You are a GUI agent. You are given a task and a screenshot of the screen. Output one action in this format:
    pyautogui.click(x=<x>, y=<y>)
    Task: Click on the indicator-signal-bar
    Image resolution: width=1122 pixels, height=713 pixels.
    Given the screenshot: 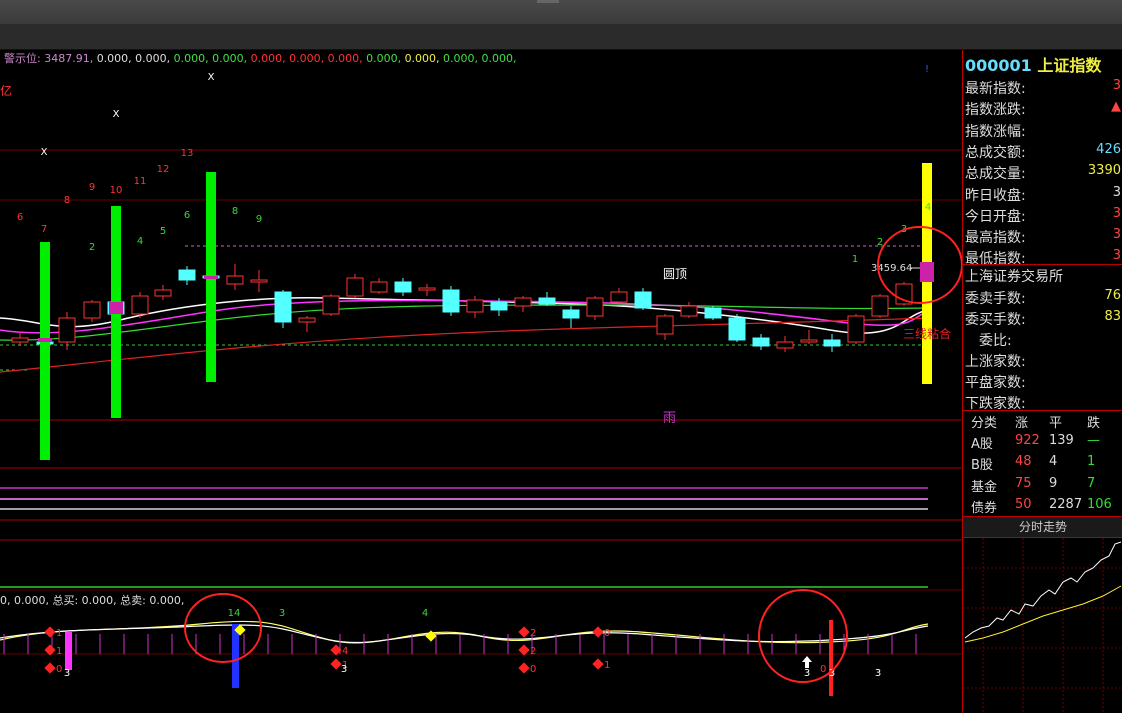 What is the action you would take?
    pyautogui.click(x=68, y=651)
    